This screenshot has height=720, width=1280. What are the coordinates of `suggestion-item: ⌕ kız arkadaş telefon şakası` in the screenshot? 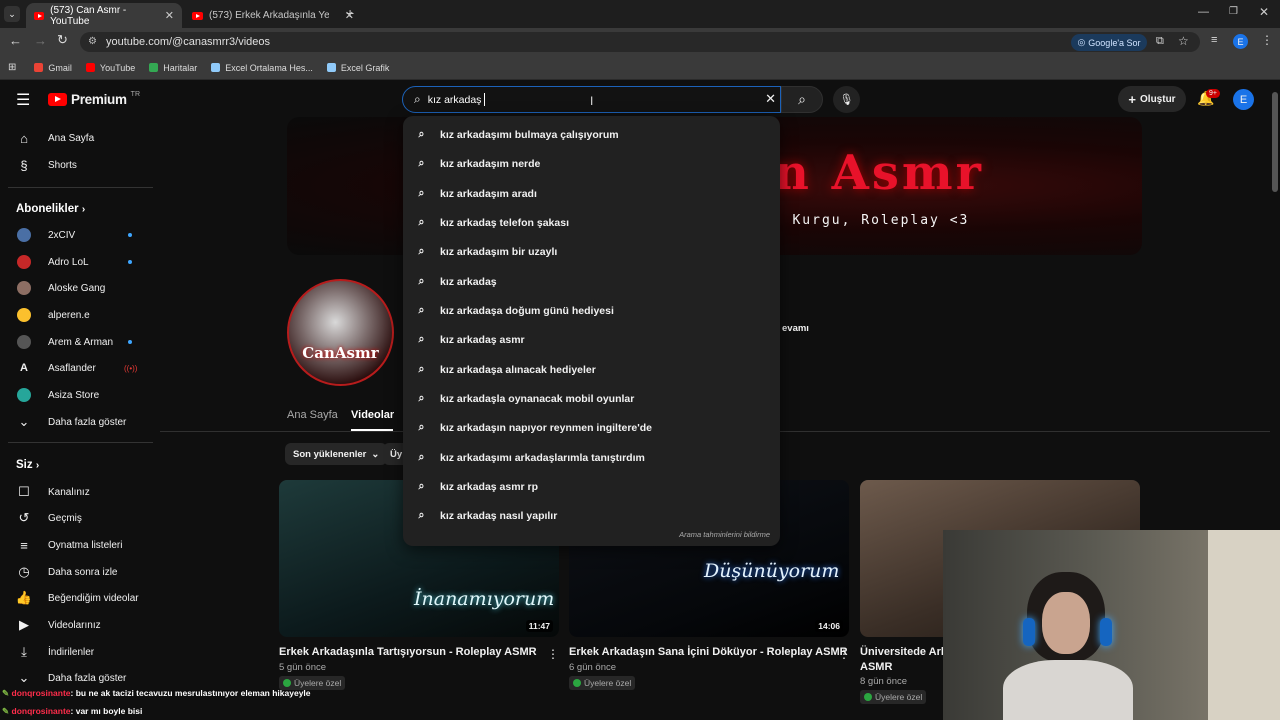 It's located at (591, 222).